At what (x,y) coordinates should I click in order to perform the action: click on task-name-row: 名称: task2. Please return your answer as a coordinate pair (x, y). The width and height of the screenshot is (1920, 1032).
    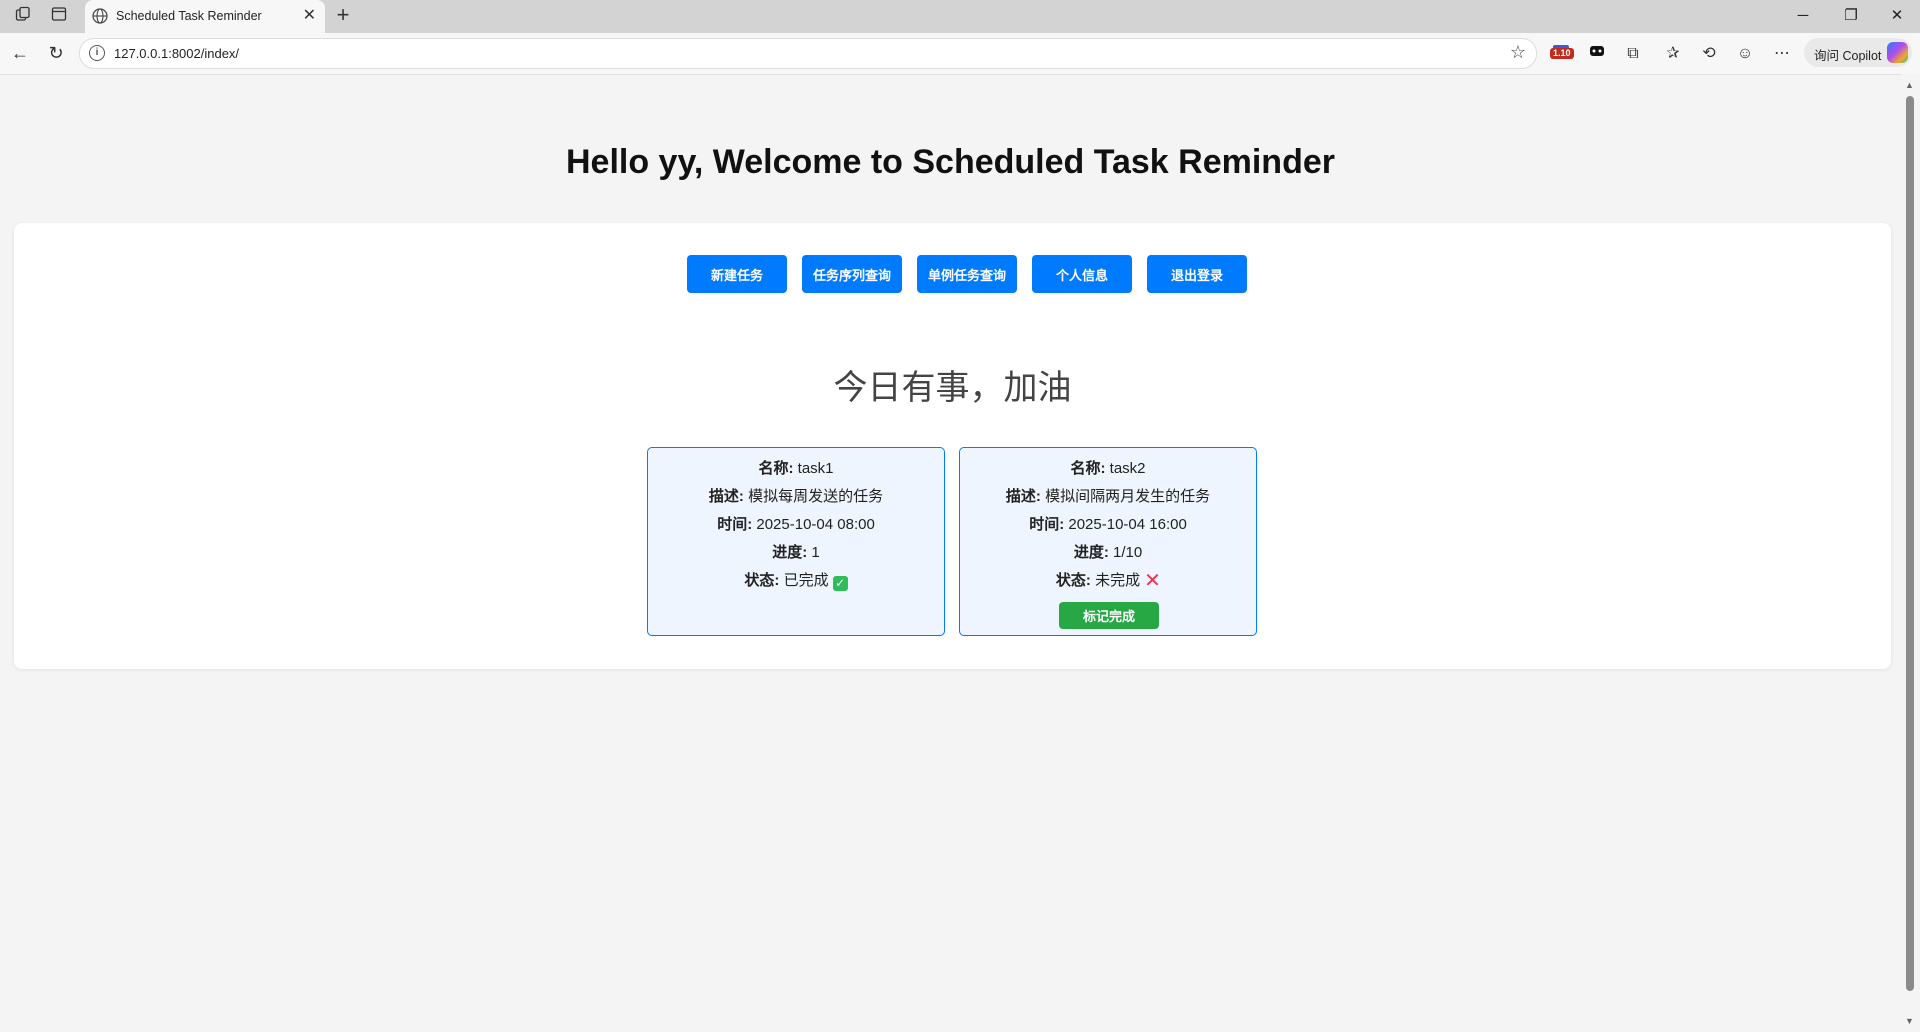
    Looking at the image, I should click on (1108, 469).